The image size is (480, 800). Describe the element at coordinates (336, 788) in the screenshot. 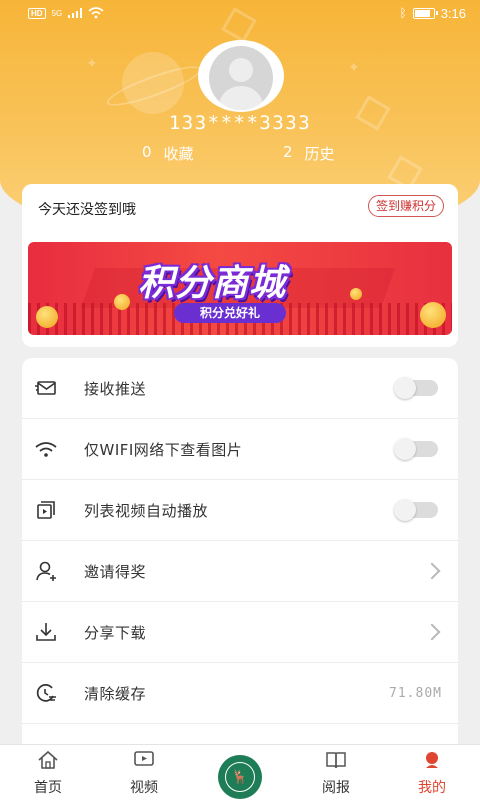

I see `tab-label: 阅报` at that location.